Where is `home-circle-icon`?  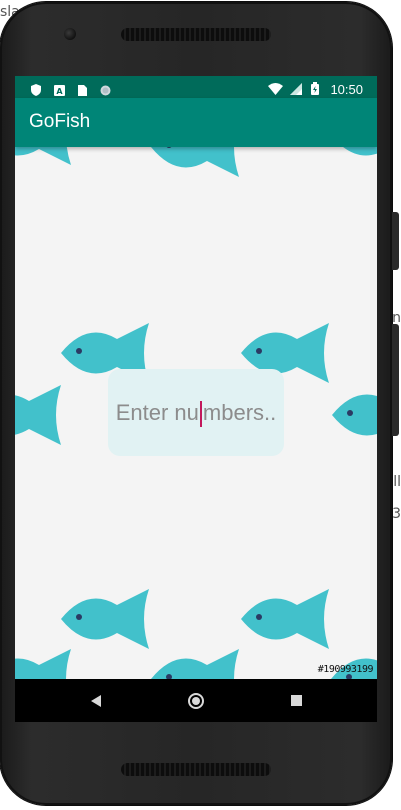 home-circle-icon is located at coordinates (196, 700).